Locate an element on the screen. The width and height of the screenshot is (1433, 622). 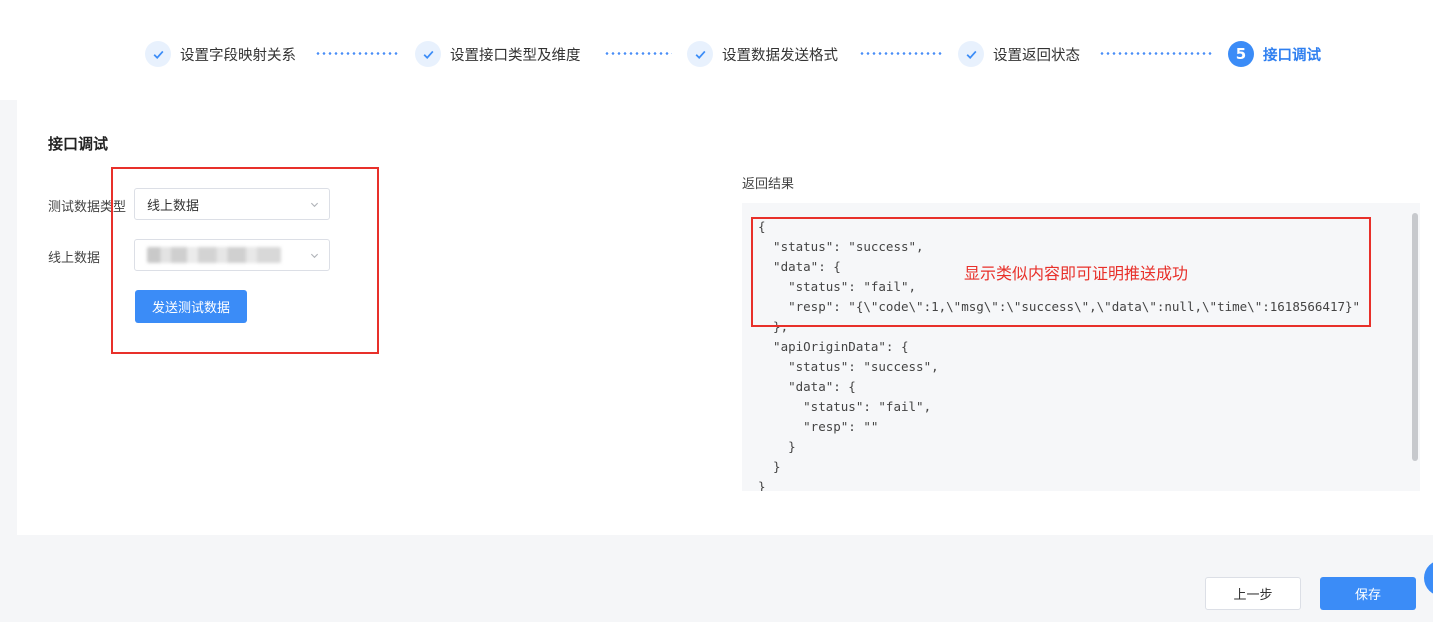
step-label: 接口调试 is located at coordinates (1292, 55).